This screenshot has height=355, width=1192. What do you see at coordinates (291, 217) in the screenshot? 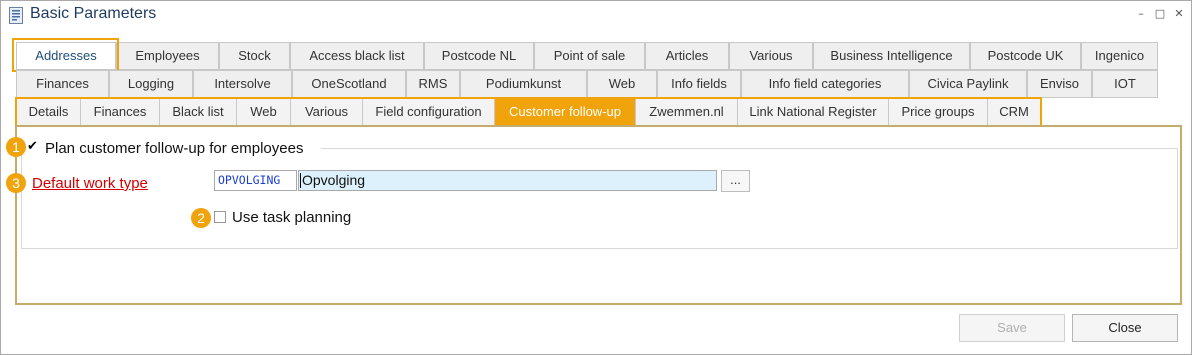
I see `task-planning-label: Use task planning` at bounding box center [291, 217].